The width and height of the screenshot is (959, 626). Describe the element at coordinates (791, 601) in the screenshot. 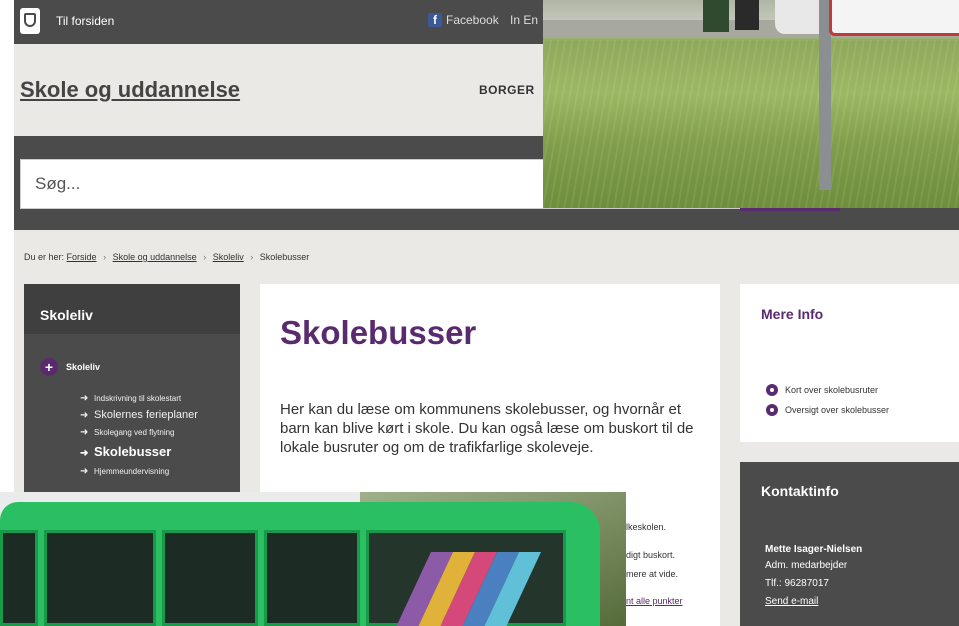

I see `send-email-link: Send e-mail` at that location.